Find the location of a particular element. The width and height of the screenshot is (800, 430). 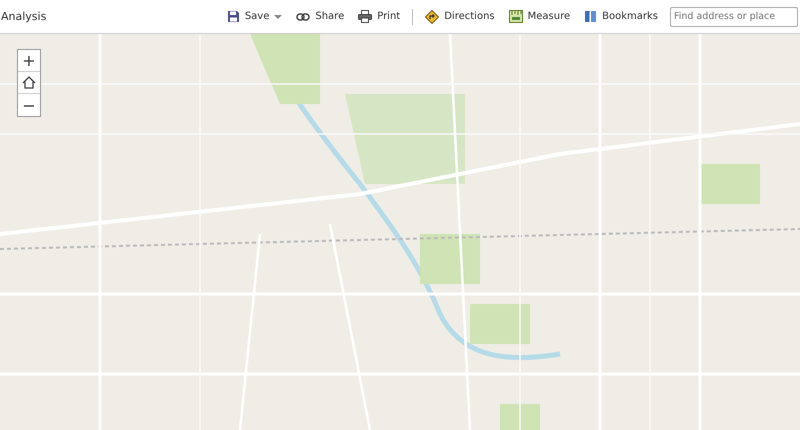

share-button: Share is located at coordinates (320, 16).